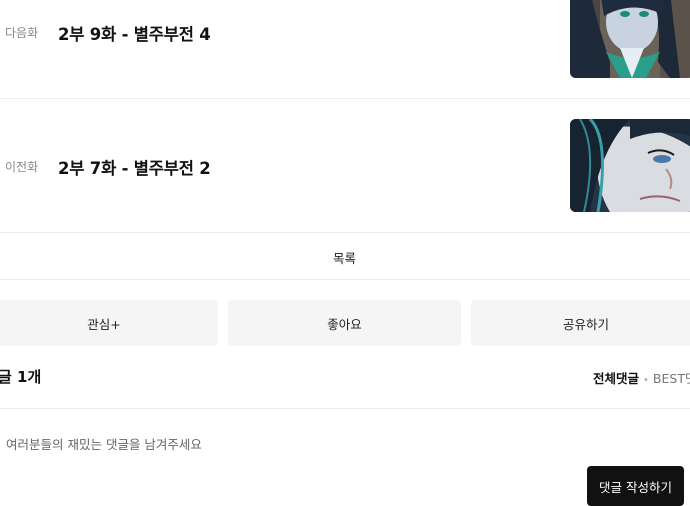 Image resolution: width=690 pixels, height=506 pixels. I want to click on list-row: 목록, so click(345, 256).